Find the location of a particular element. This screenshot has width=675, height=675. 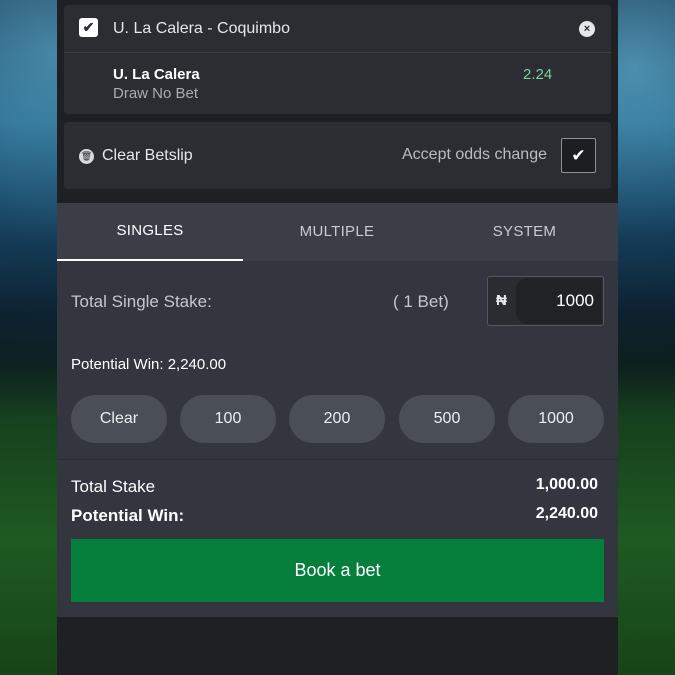

book-bet-button: Book a bet is located at coordinates (337, 570).